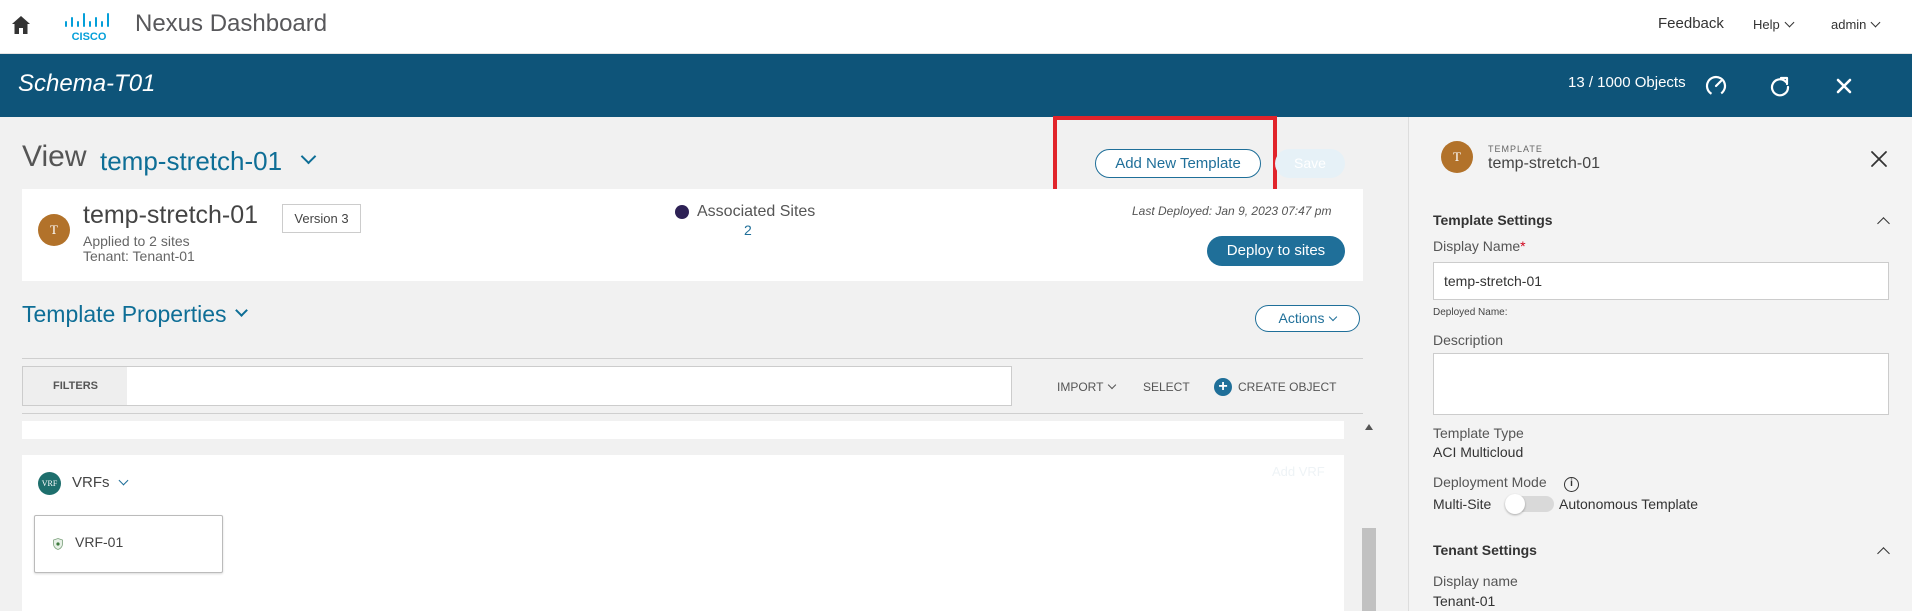 The image size is (1912, 611). What do you see at coordinates (1478, 452) in the screenshot?
I see `template-type-value: ACI Multicloud` at bounding box center [1478, 452].